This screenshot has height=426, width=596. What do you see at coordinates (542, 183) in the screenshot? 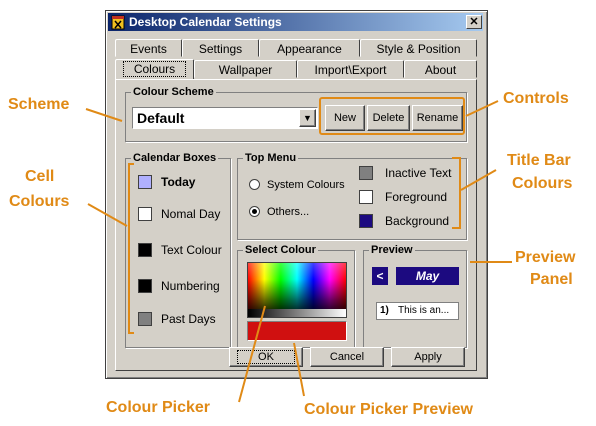
I see `annotation-title-bar-colours: Colours` at bounding box center [542, 183].